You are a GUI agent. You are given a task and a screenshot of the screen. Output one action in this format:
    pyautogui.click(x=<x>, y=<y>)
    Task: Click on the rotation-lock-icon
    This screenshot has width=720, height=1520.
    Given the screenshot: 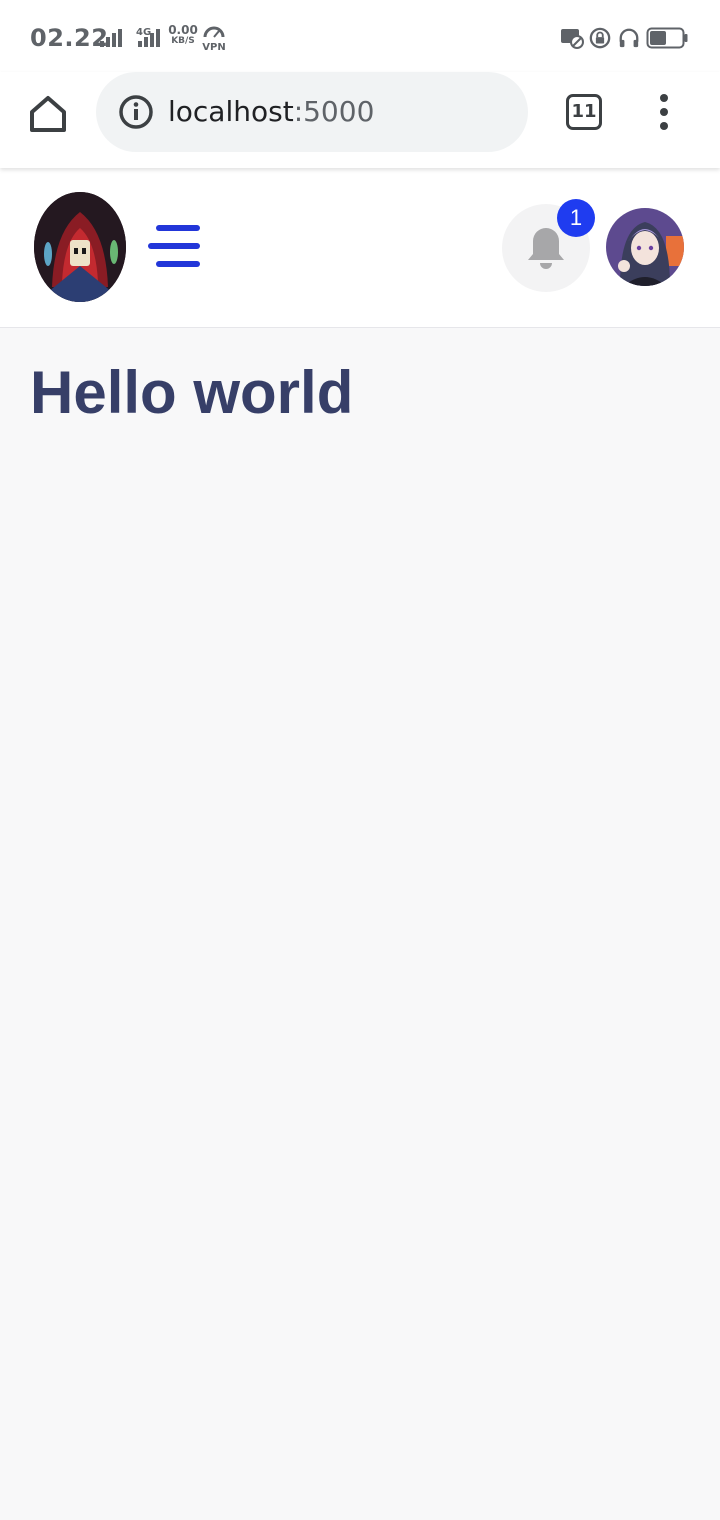 What is the action you would take?
    pyautogui.click(x=600, y=38)
    